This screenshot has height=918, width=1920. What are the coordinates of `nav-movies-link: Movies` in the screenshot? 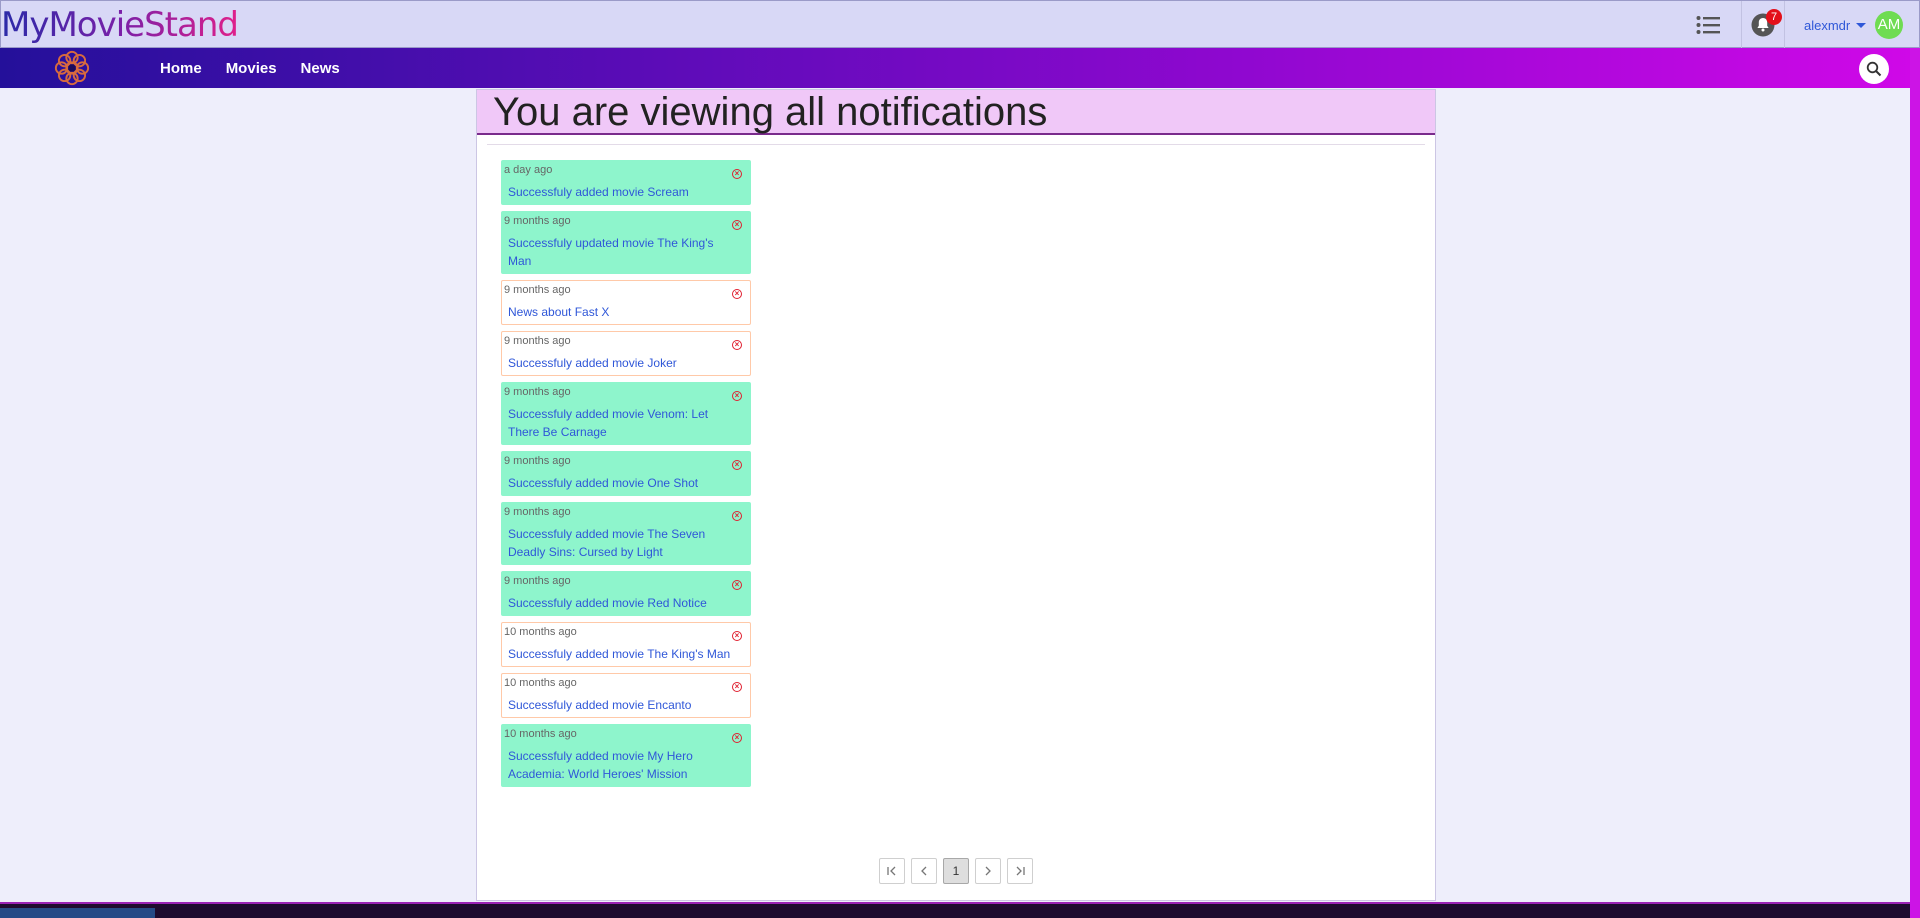 It's located at (251, 68).